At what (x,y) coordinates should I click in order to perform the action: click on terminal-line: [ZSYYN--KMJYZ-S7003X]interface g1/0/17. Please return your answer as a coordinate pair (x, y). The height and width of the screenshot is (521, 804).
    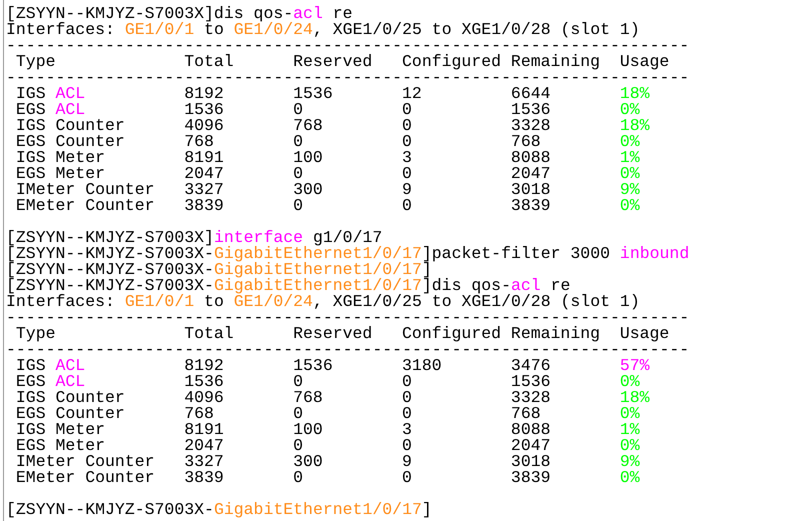
    Looking at the image, I should click on (194, 238).